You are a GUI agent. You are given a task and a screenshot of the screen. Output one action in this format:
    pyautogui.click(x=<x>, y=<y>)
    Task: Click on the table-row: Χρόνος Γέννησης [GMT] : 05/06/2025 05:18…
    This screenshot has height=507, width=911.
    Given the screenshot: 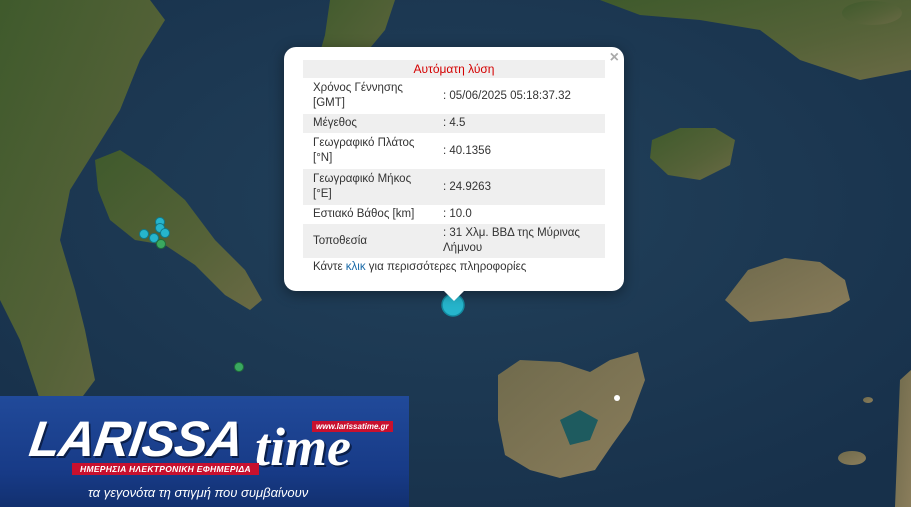 What is the action you would take?
    pyautogui.click(x=454, y=96)
    